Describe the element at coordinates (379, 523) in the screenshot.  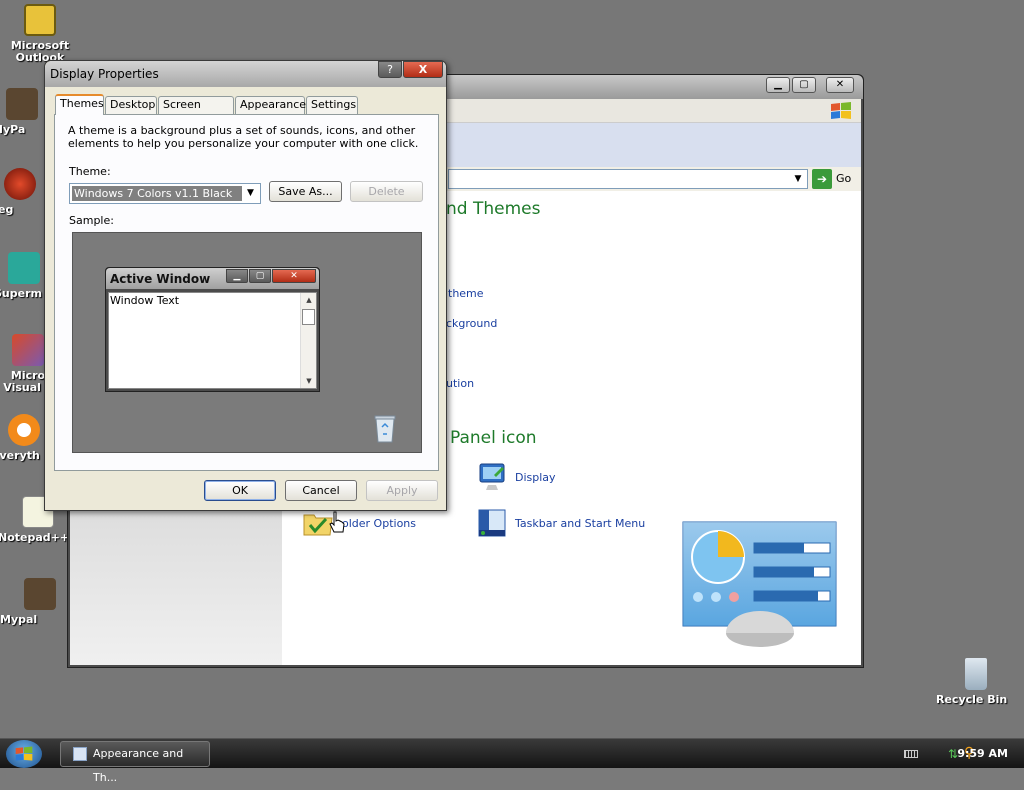
I see `link-folder-options: older Options` at that location.